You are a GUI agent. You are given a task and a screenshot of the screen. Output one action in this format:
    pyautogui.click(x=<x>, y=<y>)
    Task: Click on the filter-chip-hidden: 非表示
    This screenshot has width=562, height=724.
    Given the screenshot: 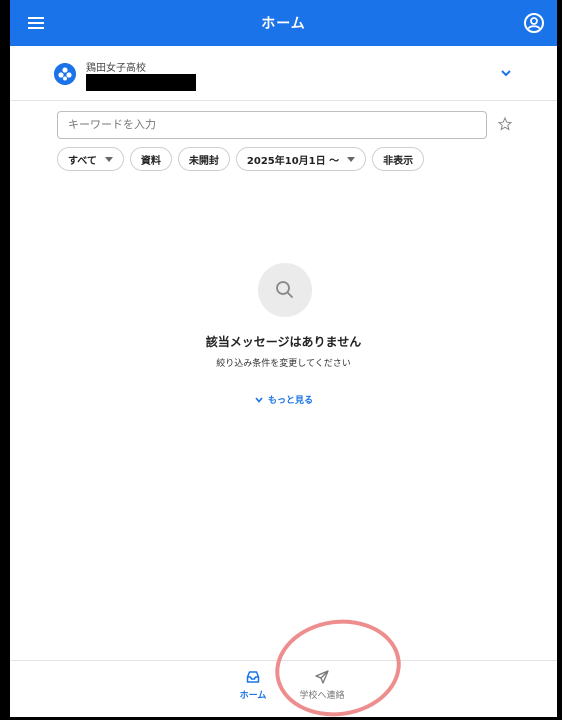 What is the action you would take?
    pyautogui.click(x=398, y=159)
    